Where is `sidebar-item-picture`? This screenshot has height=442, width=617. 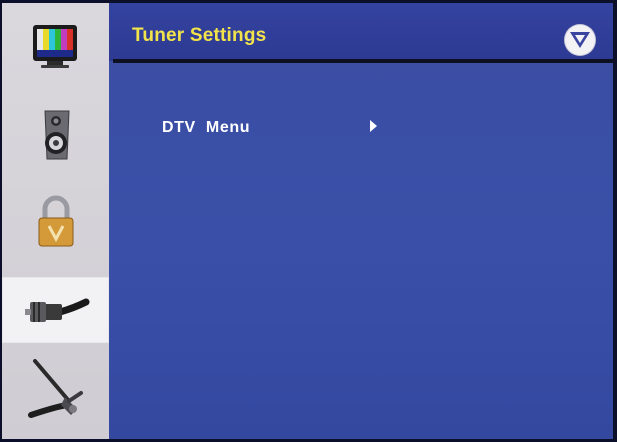 sidebar-item-picture is located at coordinates (55, 46).